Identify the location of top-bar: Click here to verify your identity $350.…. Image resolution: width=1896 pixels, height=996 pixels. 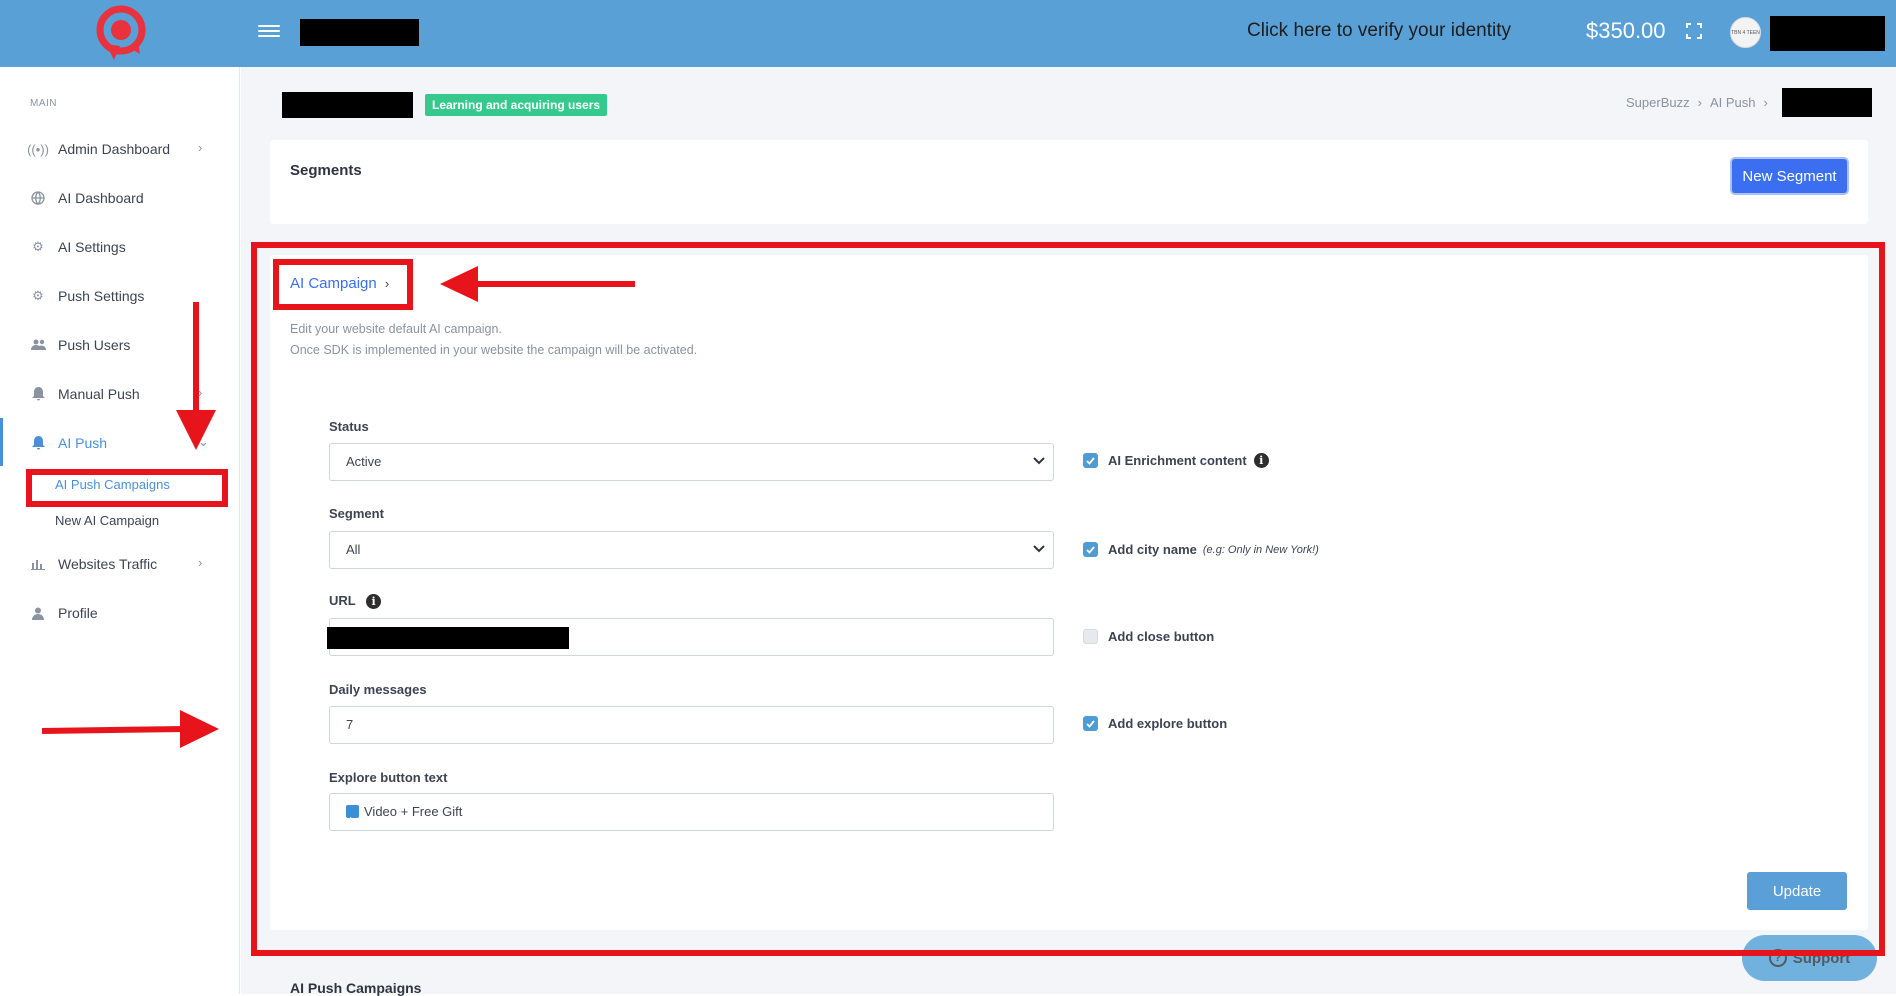
(948, 33).